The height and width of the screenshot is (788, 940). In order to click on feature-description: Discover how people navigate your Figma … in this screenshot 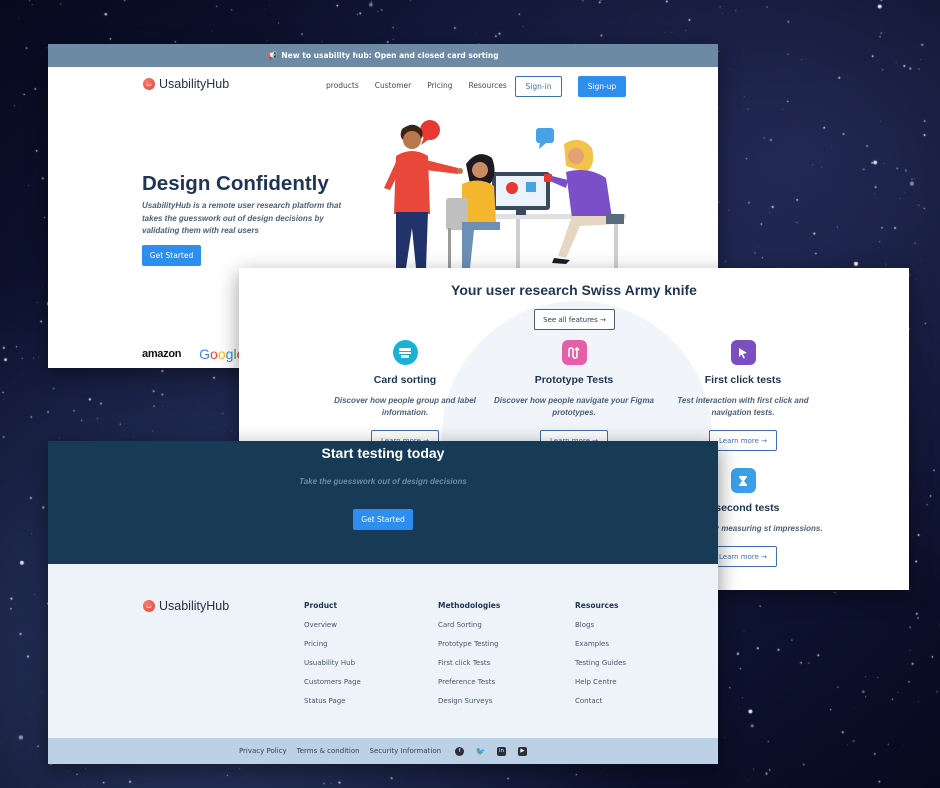, I will do `click(574, 406)`.